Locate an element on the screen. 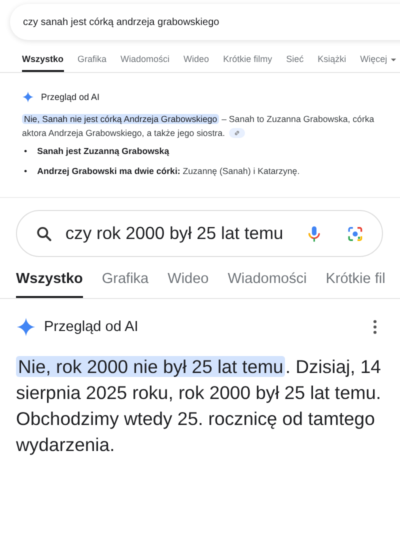 The height and width of the screenshot is (534, 400). tab: Więcej is located at coordinates (379, 63).